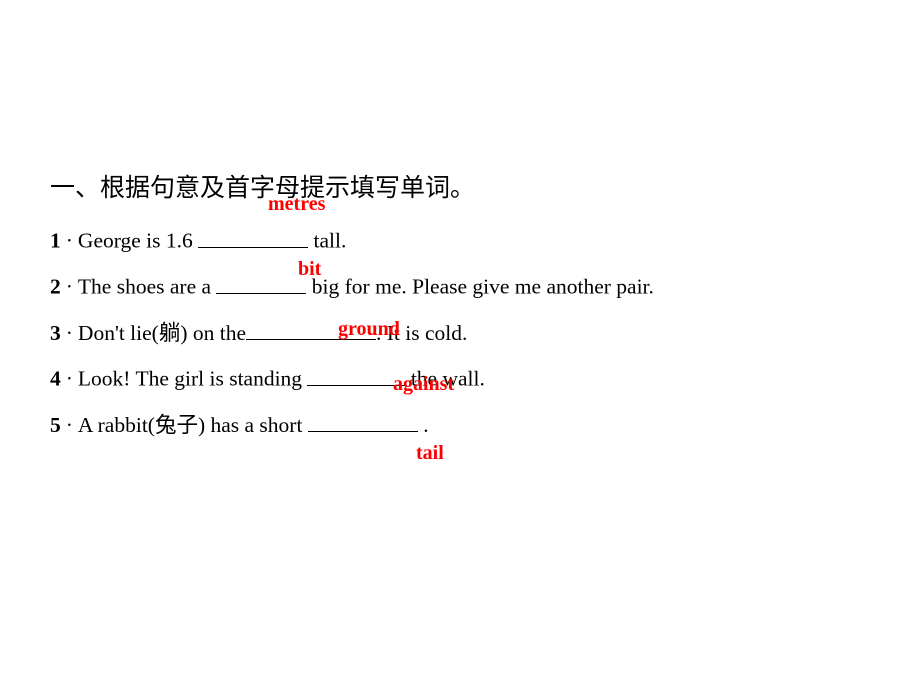 The height and width of the screenshot is (690, 920). Describe the element at coordinates (263, 188) in the screenshot. I see `page-title: 一、根据句意及首字母提示填写单词。` at that location.